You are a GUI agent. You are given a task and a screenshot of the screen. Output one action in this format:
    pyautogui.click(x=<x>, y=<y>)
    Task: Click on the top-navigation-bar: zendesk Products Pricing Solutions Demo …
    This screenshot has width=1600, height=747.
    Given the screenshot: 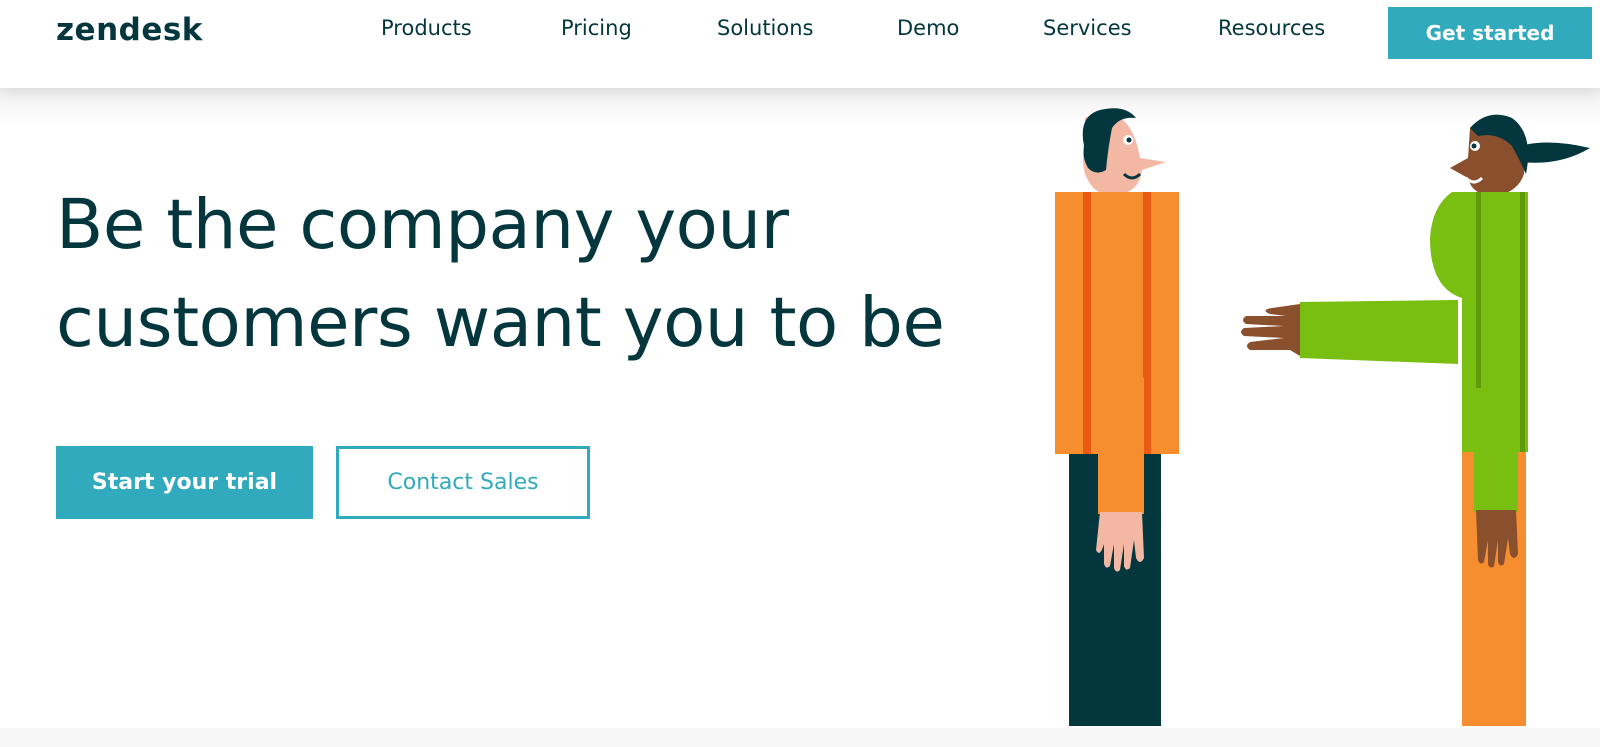 What is the action you would take?
    pyautogui.click(x=800, y=44)
    